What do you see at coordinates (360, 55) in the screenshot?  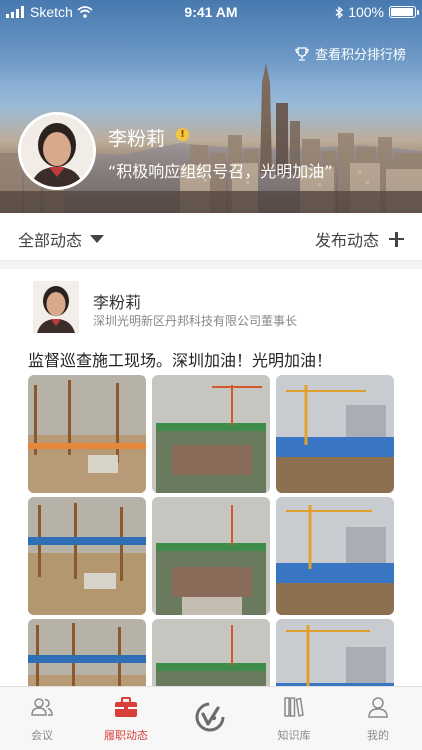 I see `ranking-link-label: 查看积分排行榜` at bounding box center [360, 55].